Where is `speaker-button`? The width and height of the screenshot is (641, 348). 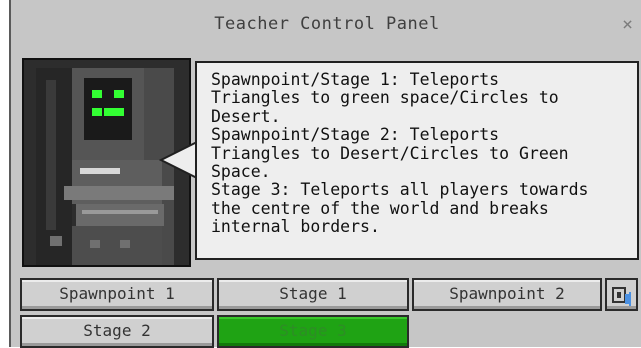
speaker-button is located at coordinates (621, 294).